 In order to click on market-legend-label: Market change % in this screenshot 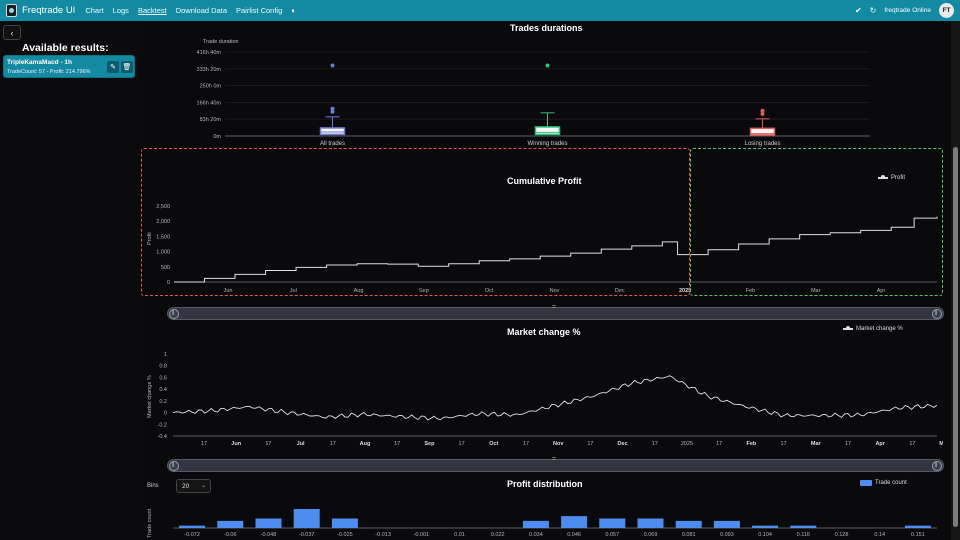, I will do `click(879, 329)`.